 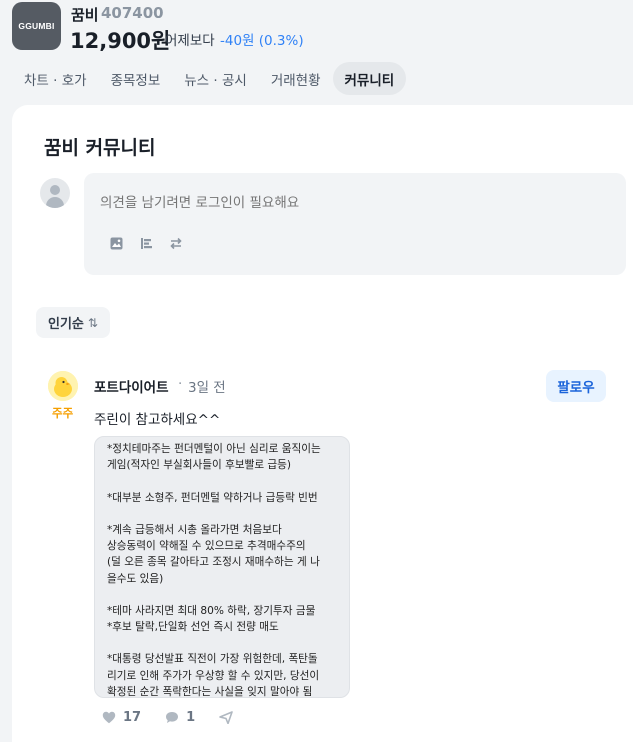 I want to click on stock-tabs: 차트 · 호가 종목정보 뉴스 · 공시 거래현황 커뮤니티, so click(x=209, y=78).